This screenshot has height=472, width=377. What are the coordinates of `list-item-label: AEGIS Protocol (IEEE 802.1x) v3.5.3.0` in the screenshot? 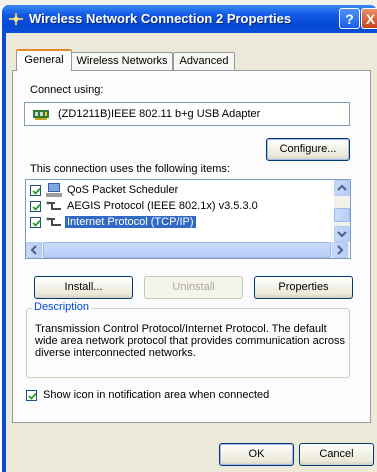 It's located at (162, 206).